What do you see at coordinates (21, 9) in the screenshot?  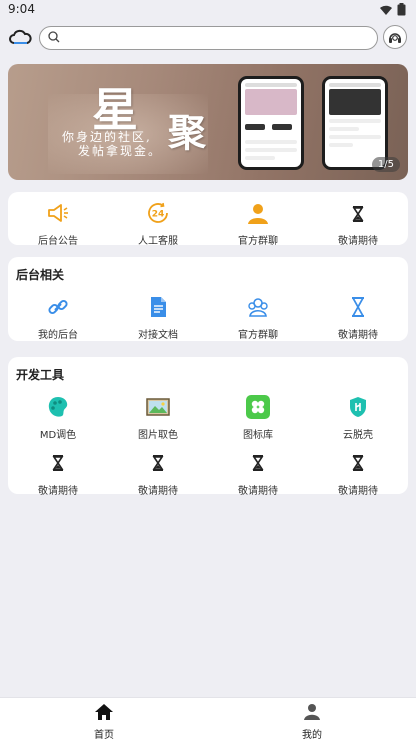 I see `status-time: 9:04` at bounding box center [21, 9].